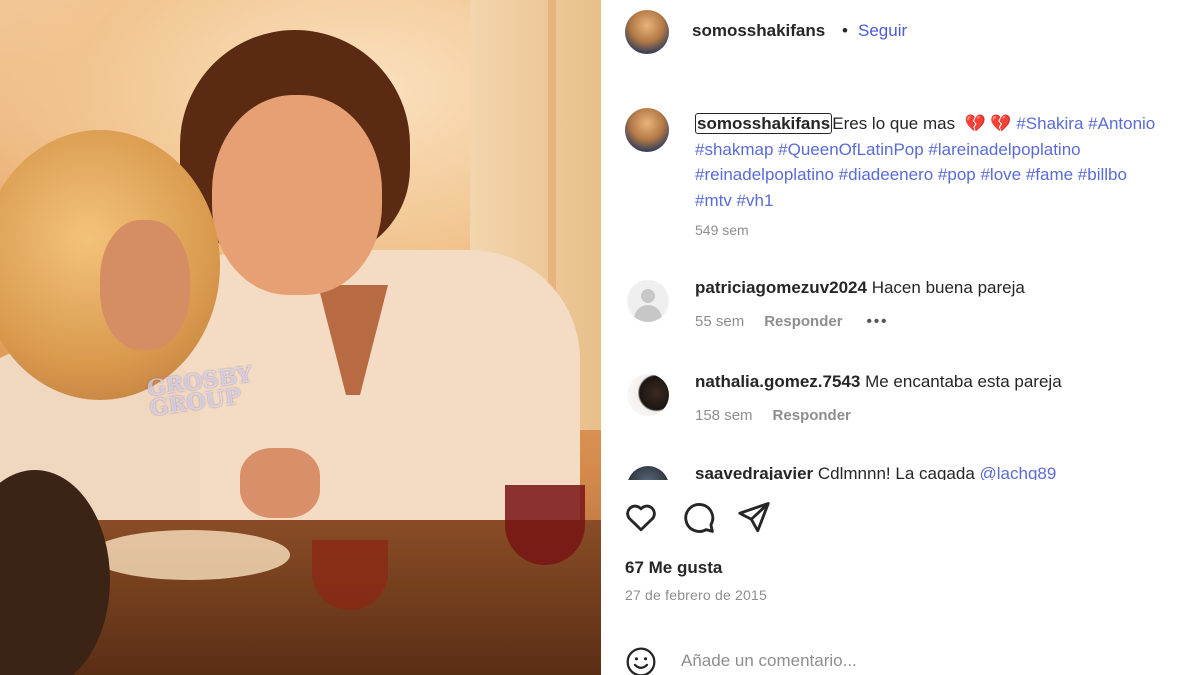 Image resolution: width=1200 pixels, height=675 pixels. Describe the element at coordinates (190, 555) in the screenshot. I see `photo-plate` at that location.